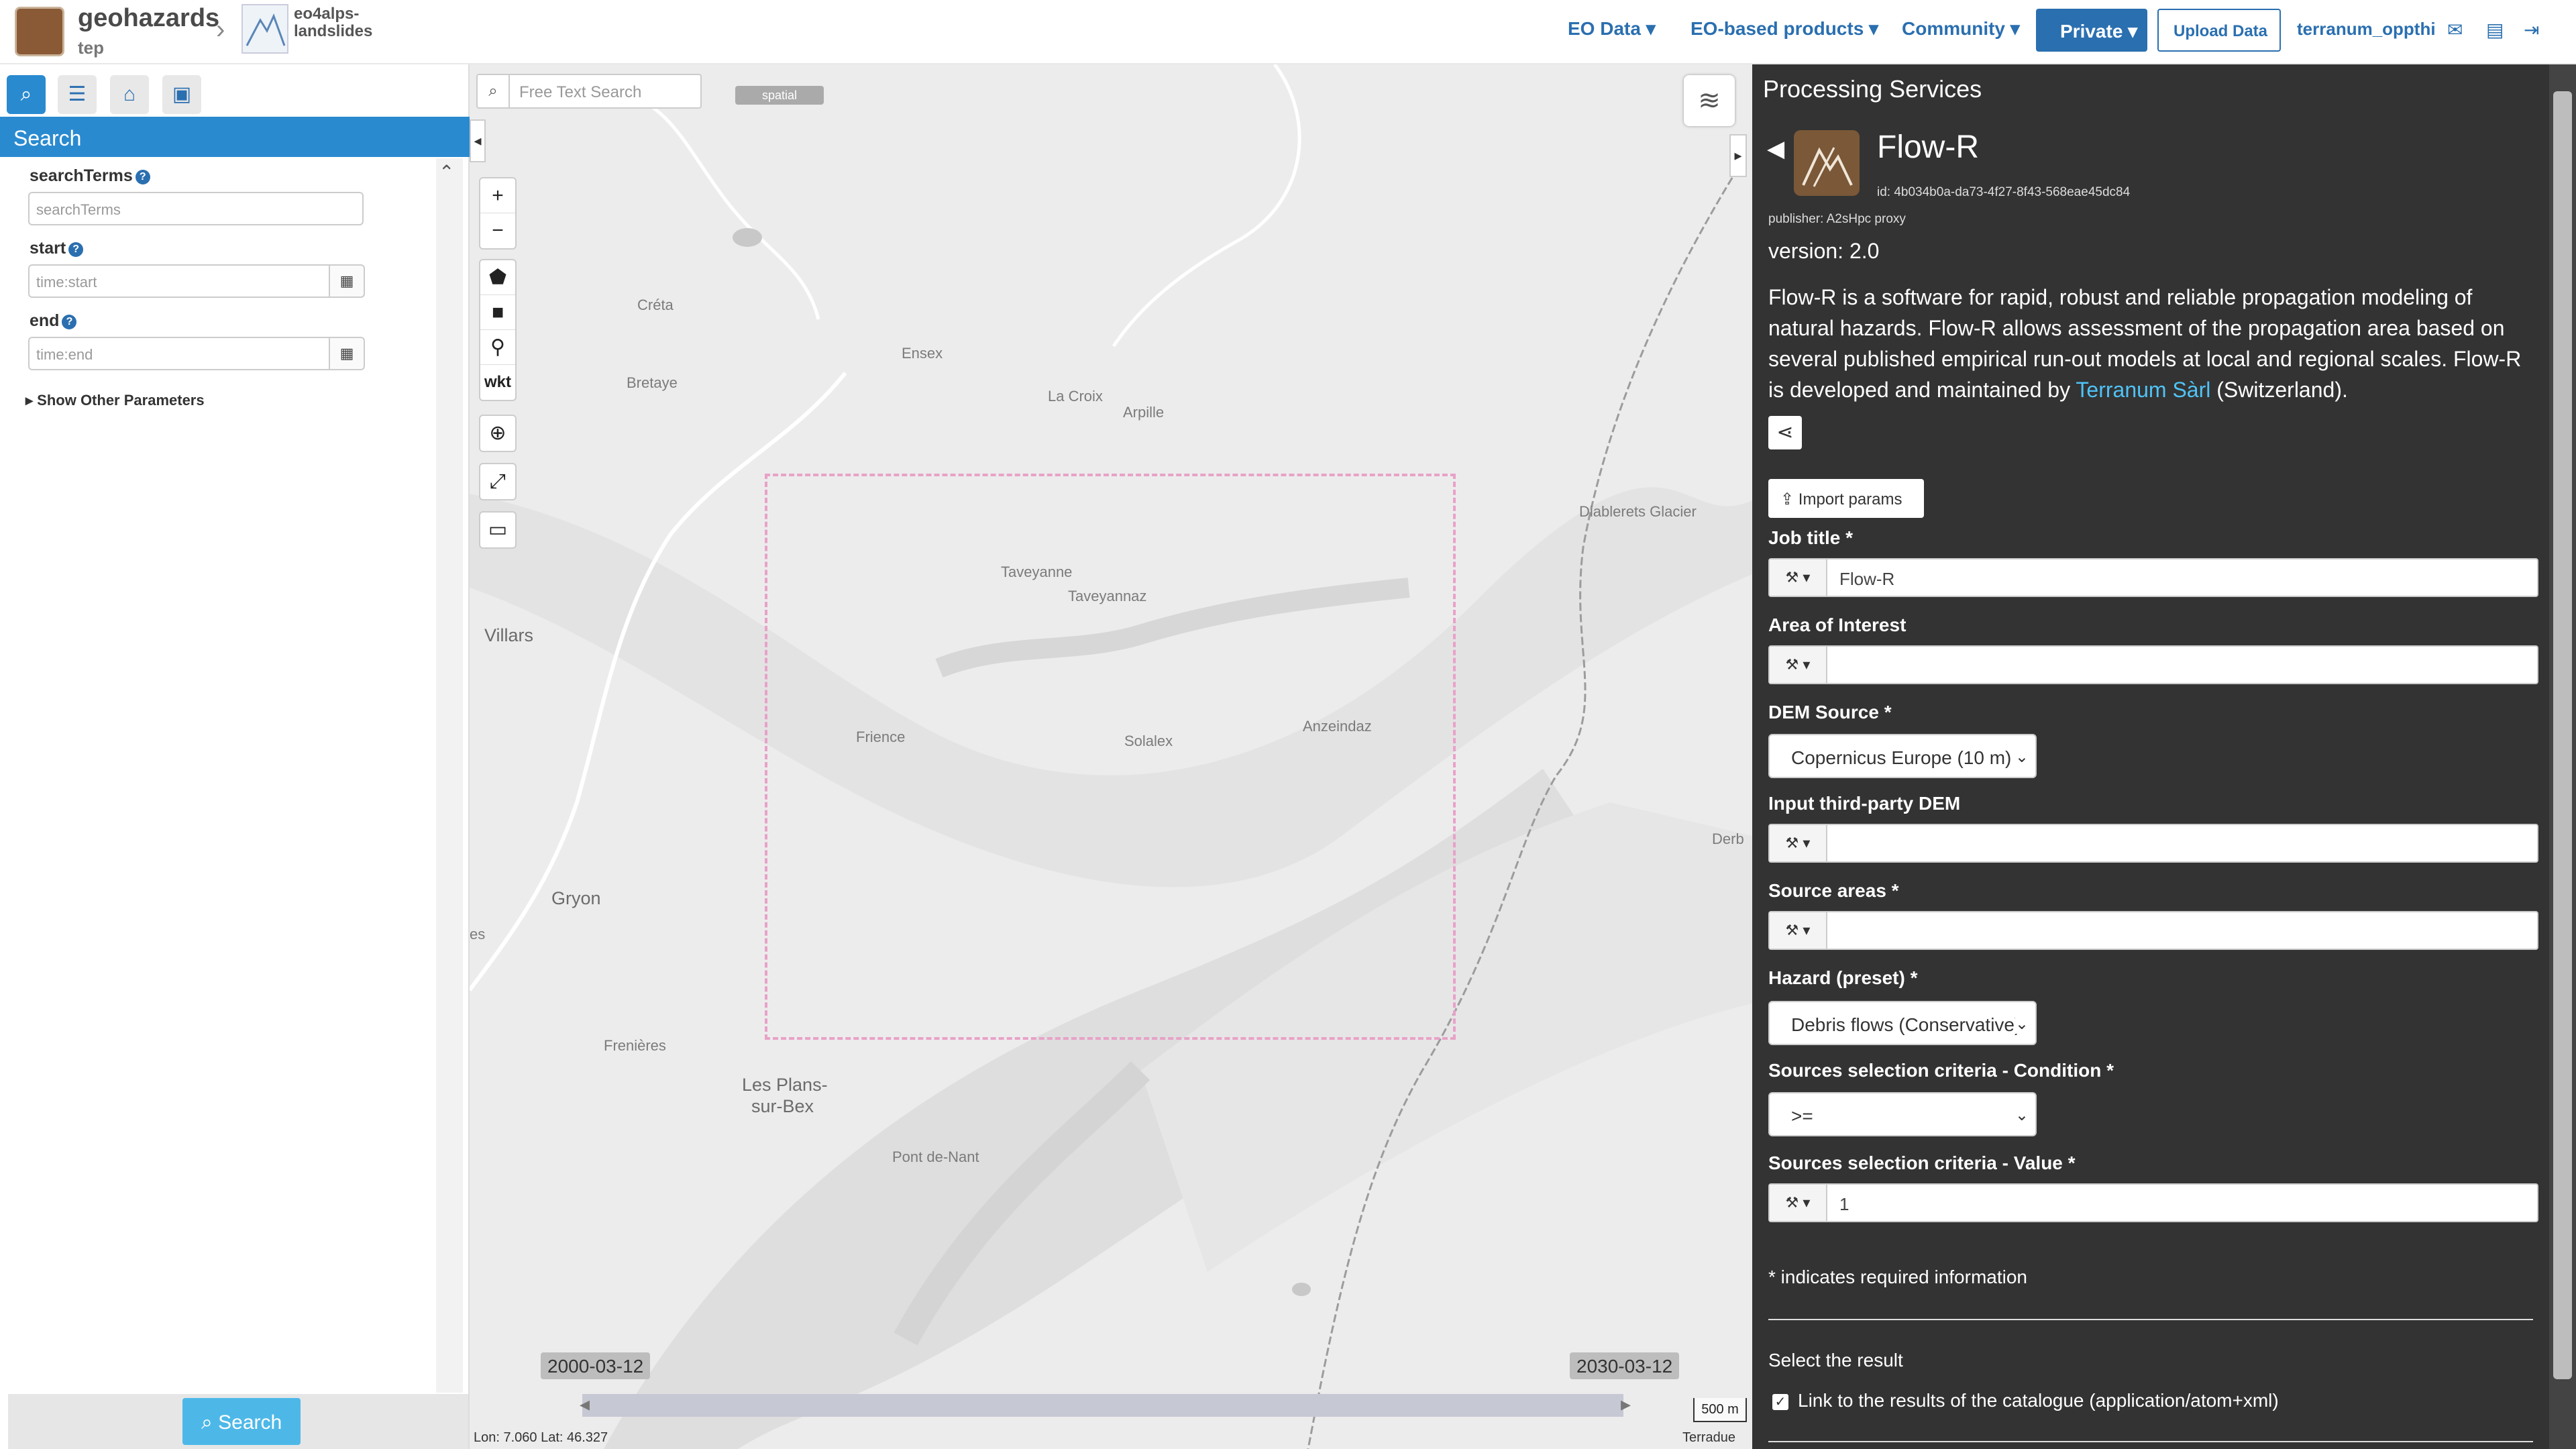 The height and width of the screenshot is (1449, 2576). I want to click on service-id: id: 4b034b0a-da73-4f27-8f43-568eae45dc84, so click(2004, 192).